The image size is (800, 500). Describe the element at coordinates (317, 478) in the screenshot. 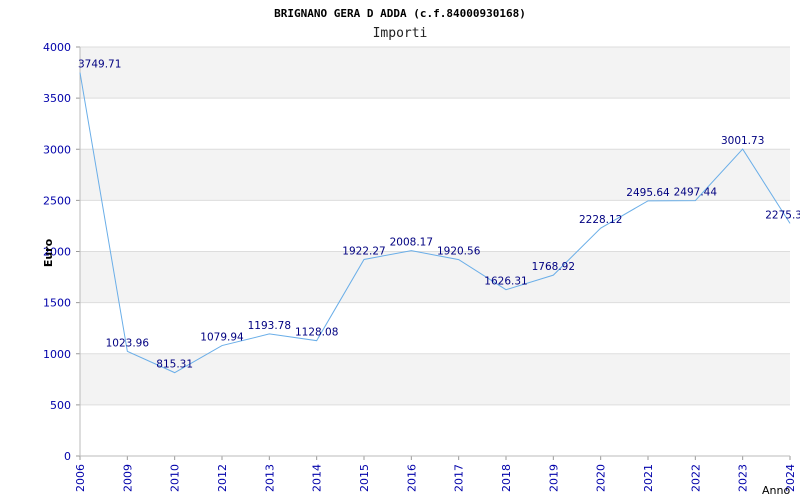

I see `x-tick-label: 2014` at that location.